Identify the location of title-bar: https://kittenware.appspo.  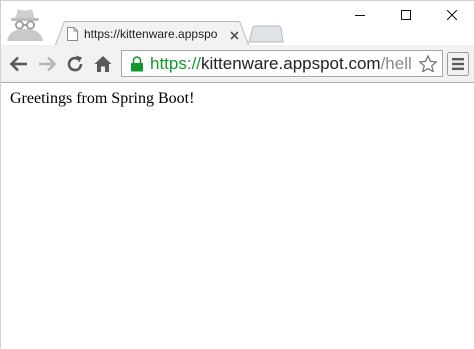
(237, 23).